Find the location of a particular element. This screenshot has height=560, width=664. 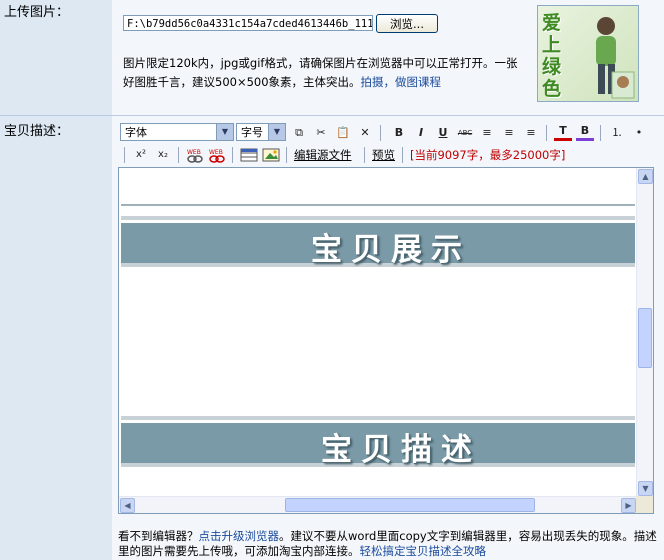

insert-link-icon: WEB is located at coordinates (195, 155).